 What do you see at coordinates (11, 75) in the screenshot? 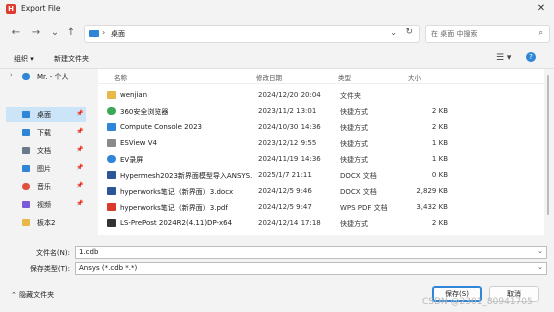
I see `expand-chevron-icon: ›` at bounding box center [11, 75].